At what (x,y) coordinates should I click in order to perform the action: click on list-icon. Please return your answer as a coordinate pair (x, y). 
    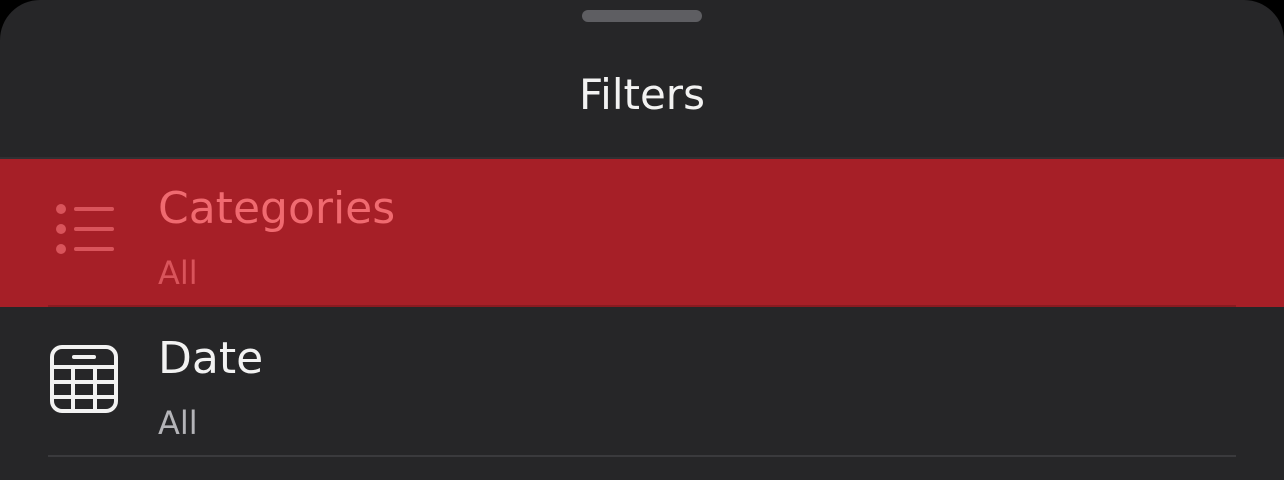
    Looking at the image, I should click on (85, 229).